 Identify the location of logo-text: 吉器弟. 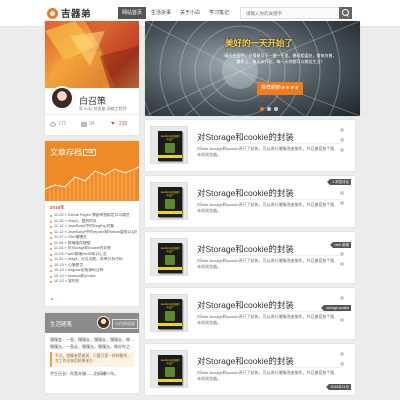
(76, 14).